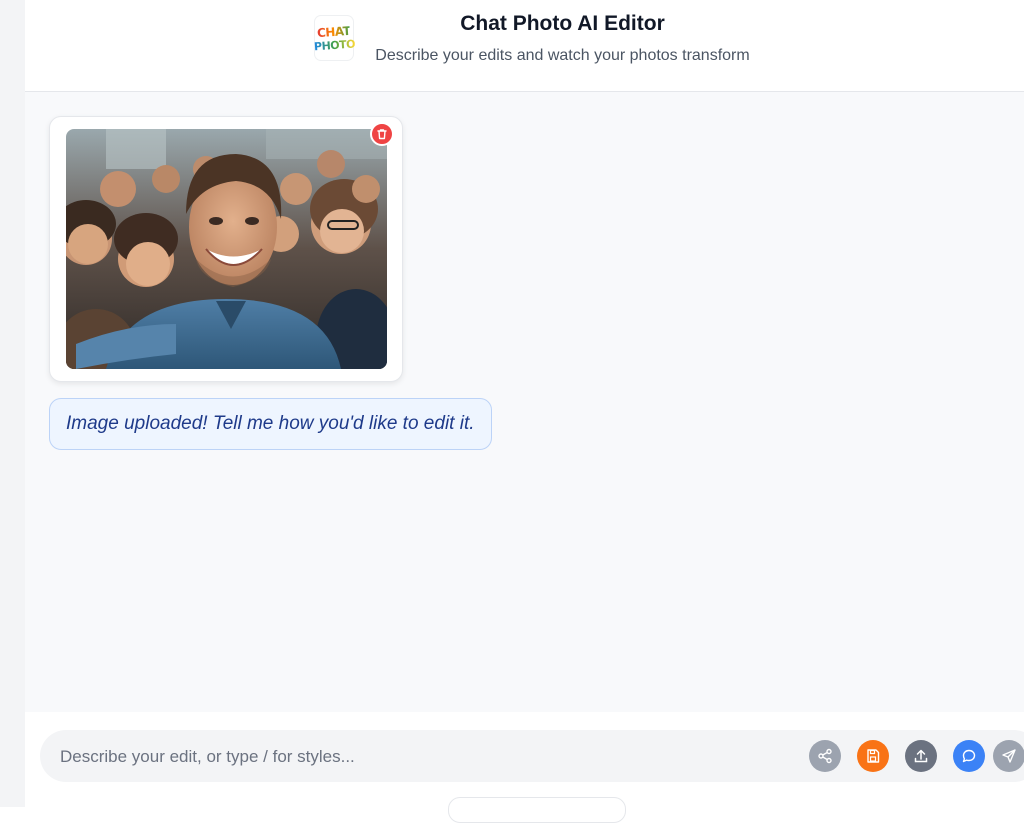  Describe the element at coordinates (12, 403) in the screenshot. I see `left-margin` at that location.